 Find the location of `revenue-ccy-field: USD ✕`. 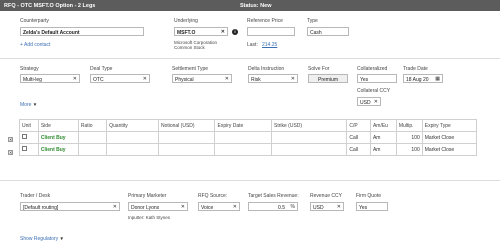

revenue-ccy-field: USD ✕ is located at coordinates (327, 206).